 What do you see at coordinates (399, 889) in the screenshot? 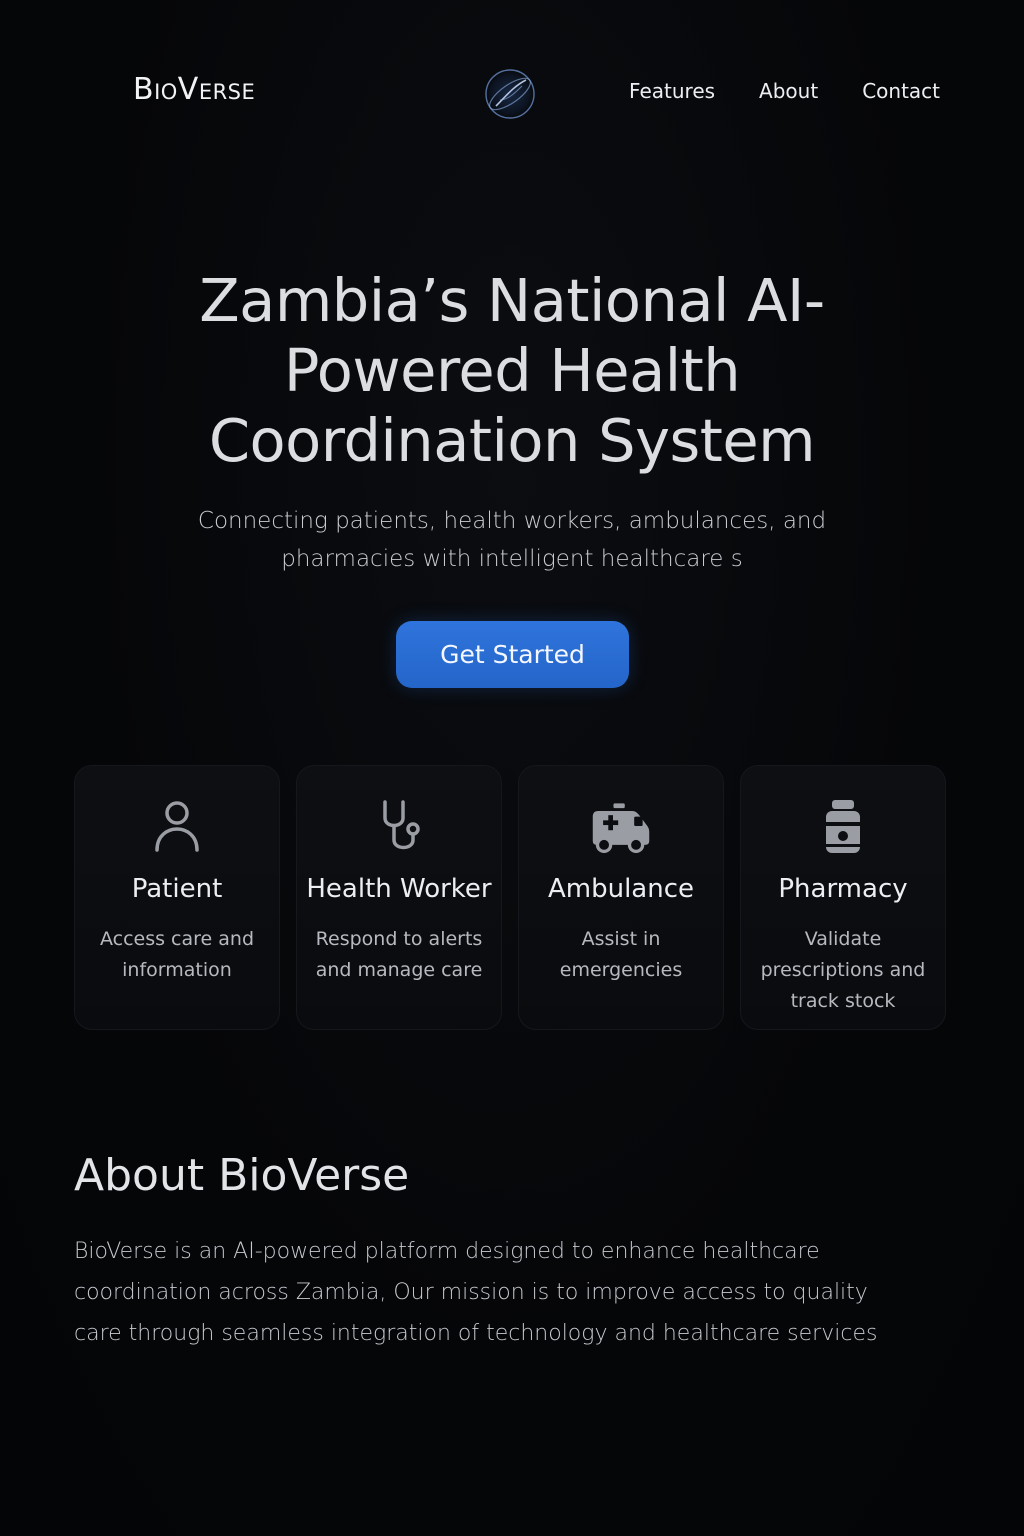
I see `card-title: Health Worker` at bounding box center [399, 889].